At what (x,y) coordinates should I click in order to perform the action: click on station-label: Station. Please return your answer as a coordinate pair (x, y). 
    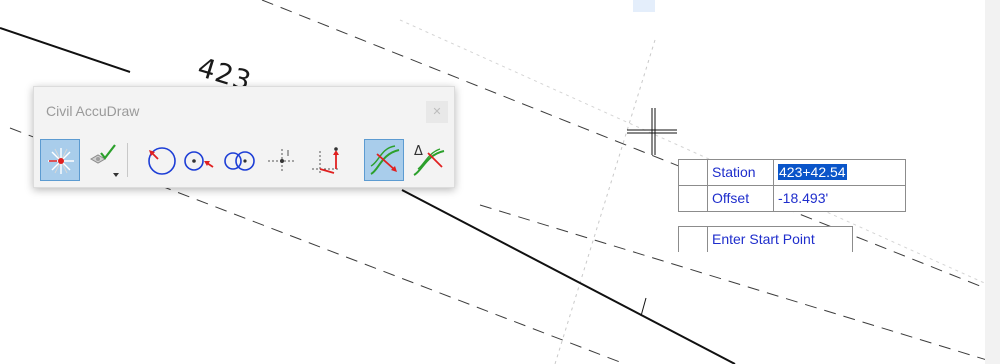
    Looking at the image, I should click on (740, 172).